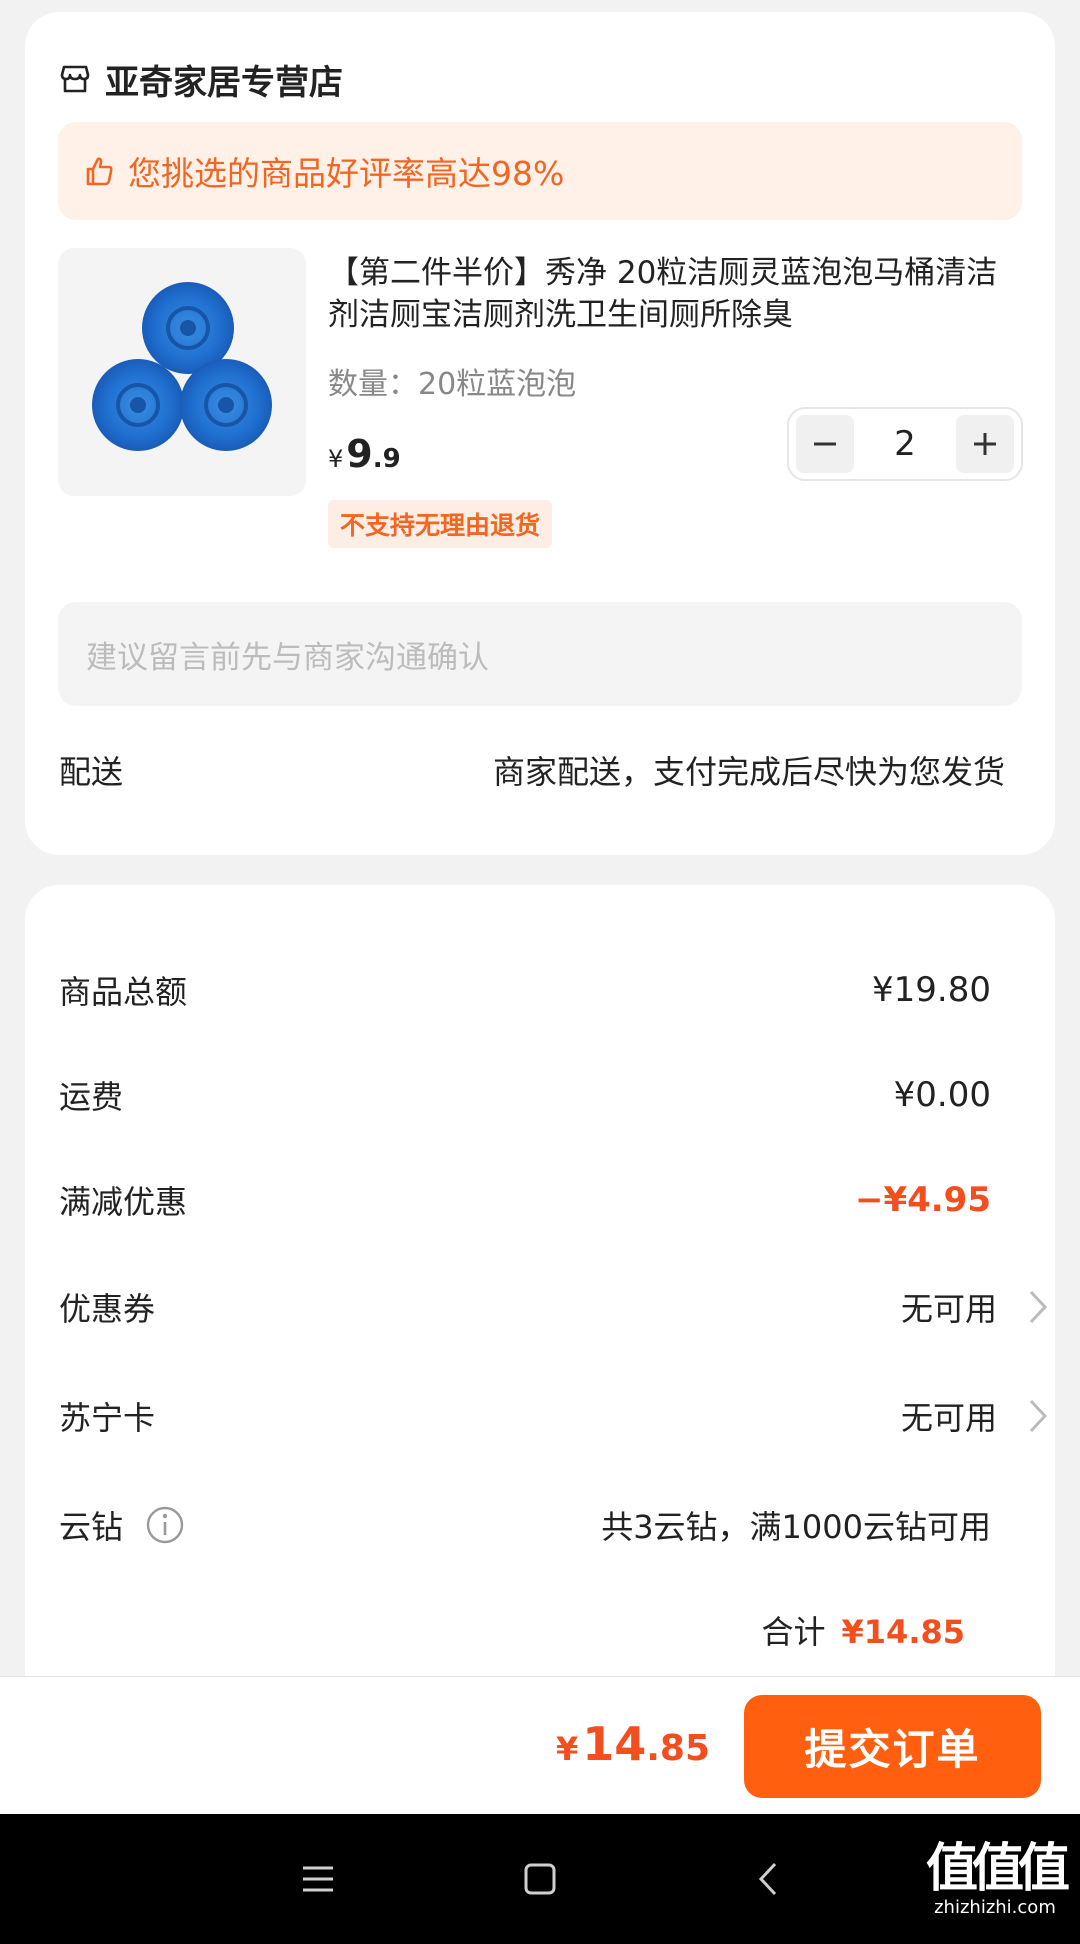 This screenshot has height=1944, width=1080. I want to click on cloud-diamond-value: 共3云钻，满1000云钻可用, so click(796, 1527).